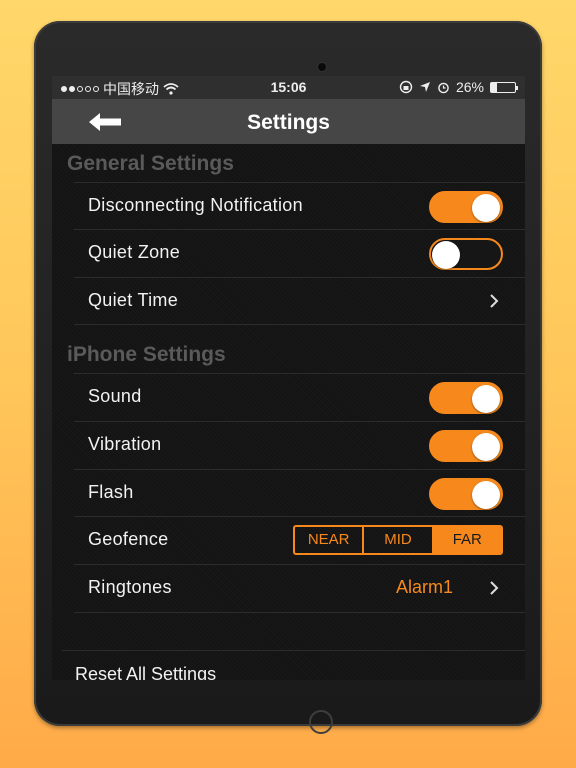  I want to click on geofence-row: Geofence NEAR MID FAR, so click(299, 539).